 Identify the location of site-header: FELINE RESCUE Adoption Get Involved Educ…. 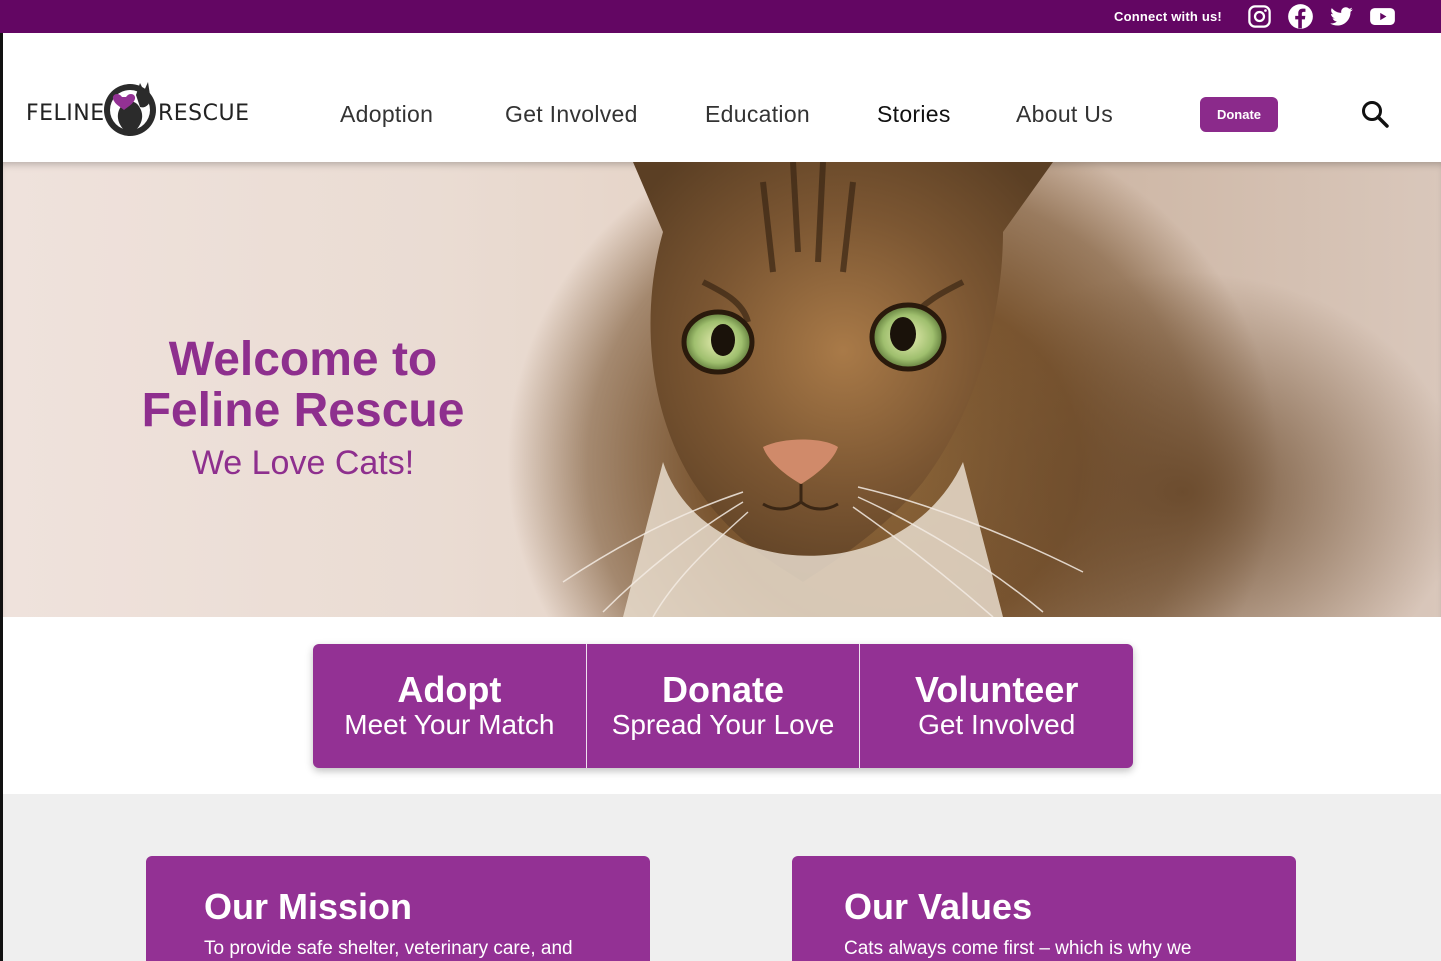
(722, 97).